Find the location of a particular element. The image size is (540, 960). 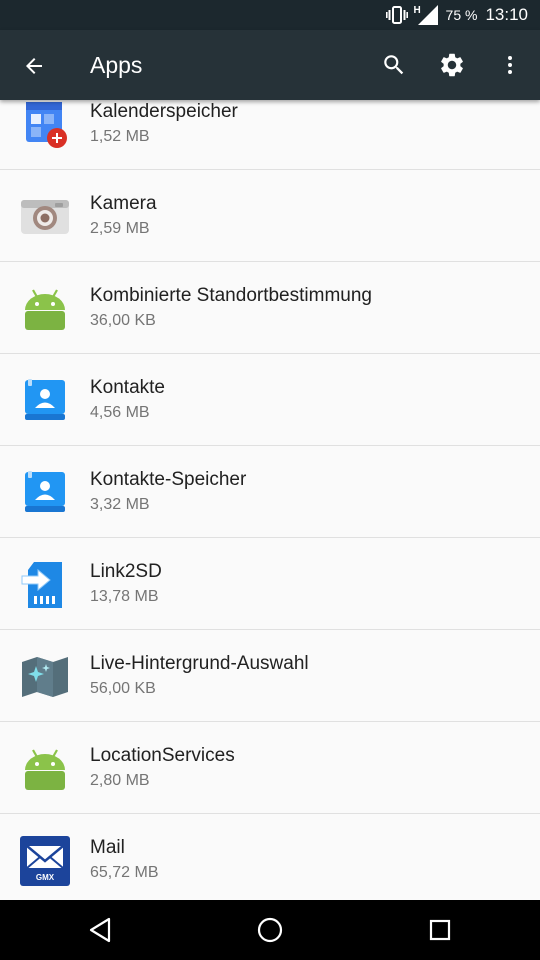

more-vert-icon is located at coordinates (510, 65).